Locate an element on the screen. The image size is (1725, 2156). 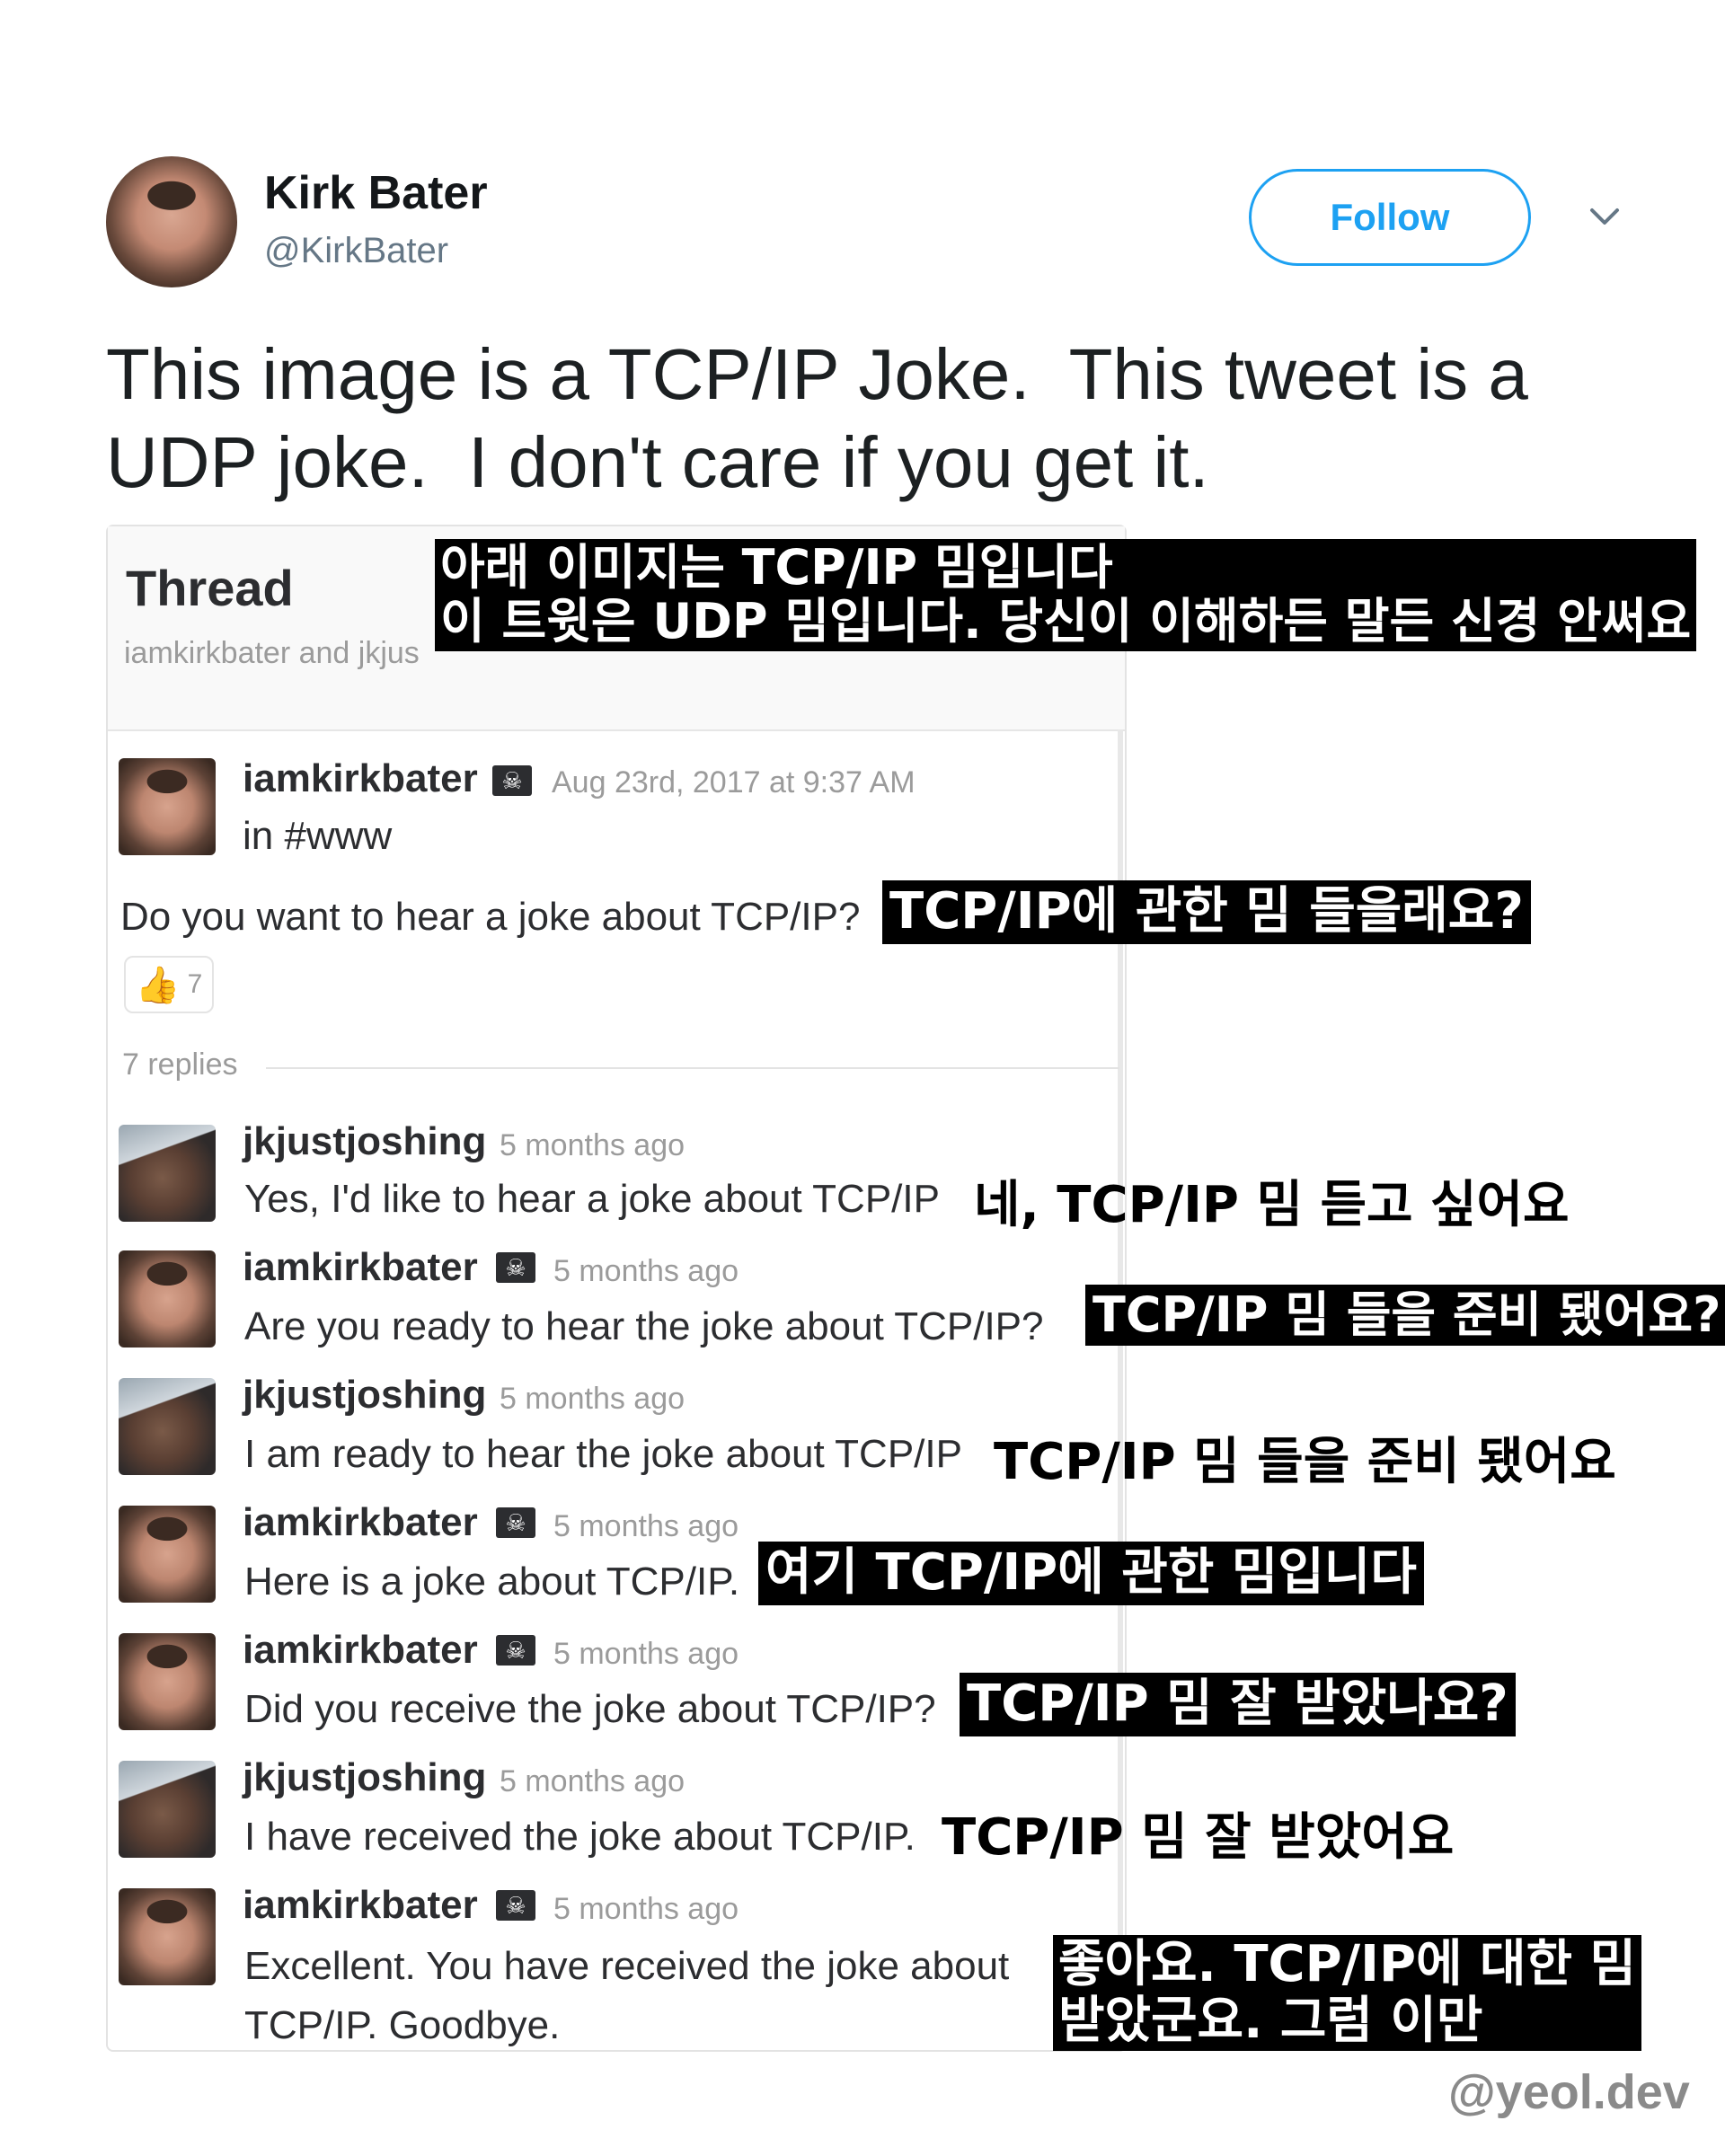
author-name: Kirk Bater is located at coordinates (376, 193).